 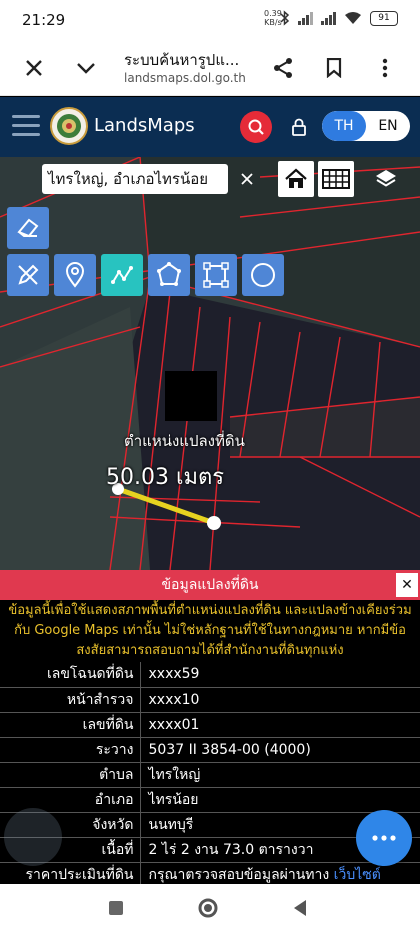 I want to click on info-panel-header: ข้อมูลแปลงที่ดิน ✕, so click(x=210, y=585).